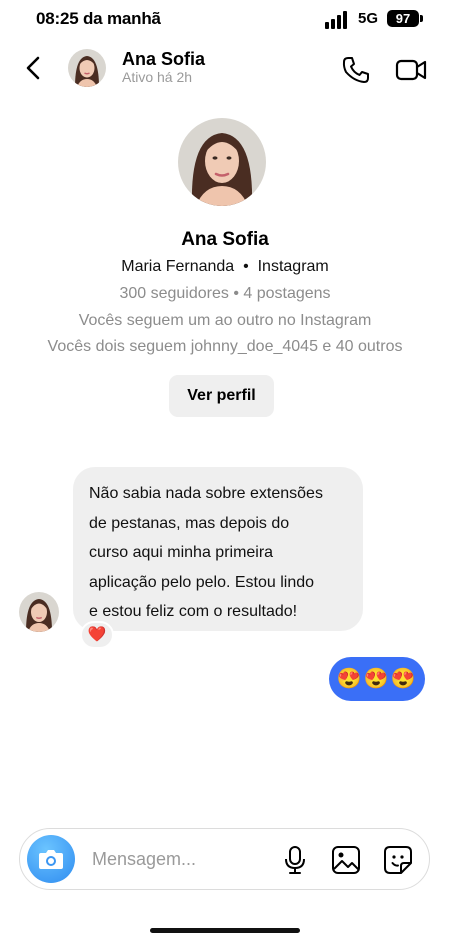 The image size is (450, 948). I want to click on message-line: de pestanas, mas depois do, so click(189, 523).